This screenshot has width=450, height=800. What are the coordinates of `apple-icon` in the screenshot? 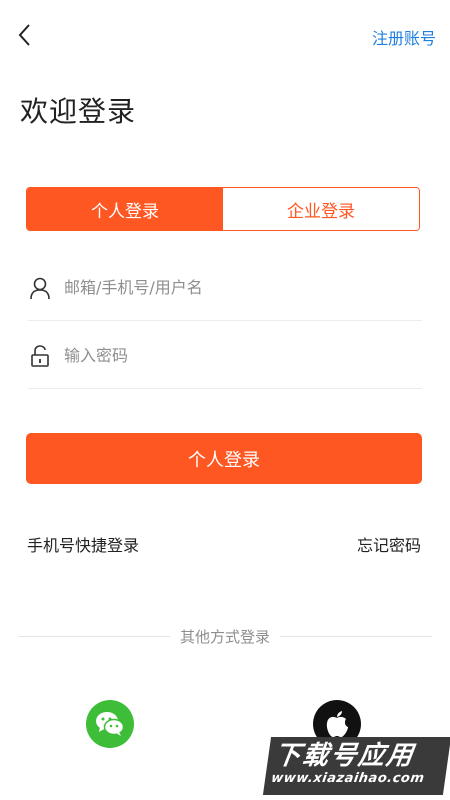 It's located at (337, 724).